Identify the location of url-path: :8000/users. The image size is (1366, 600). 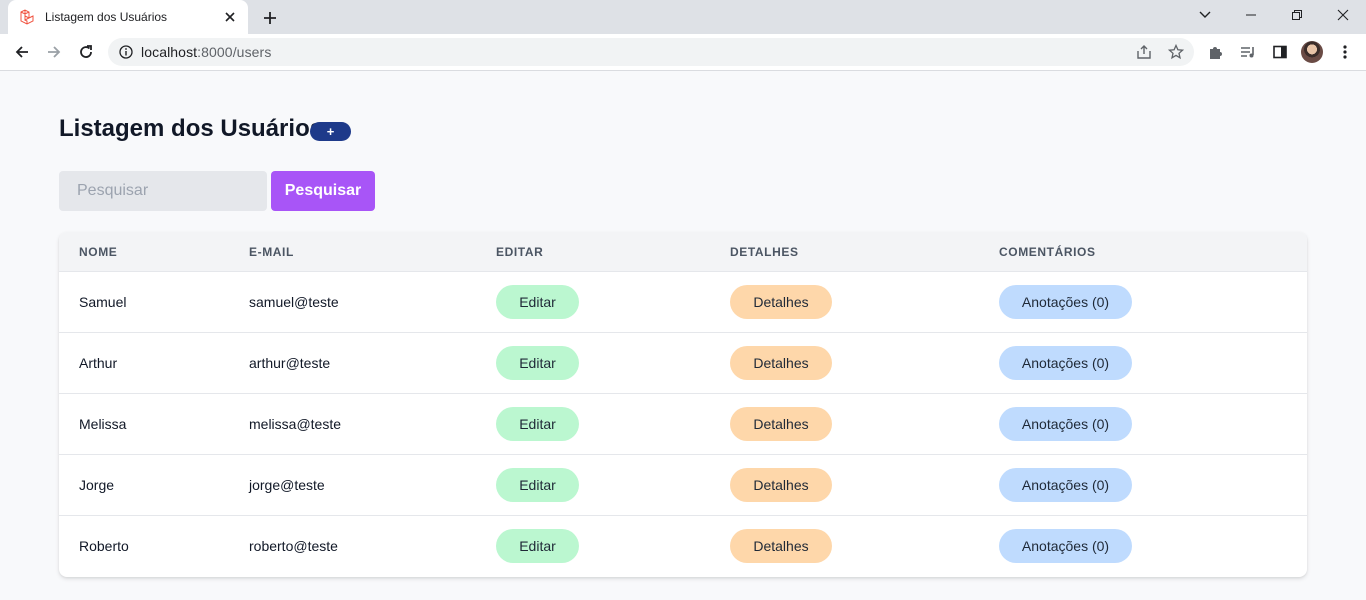
(234, 52).